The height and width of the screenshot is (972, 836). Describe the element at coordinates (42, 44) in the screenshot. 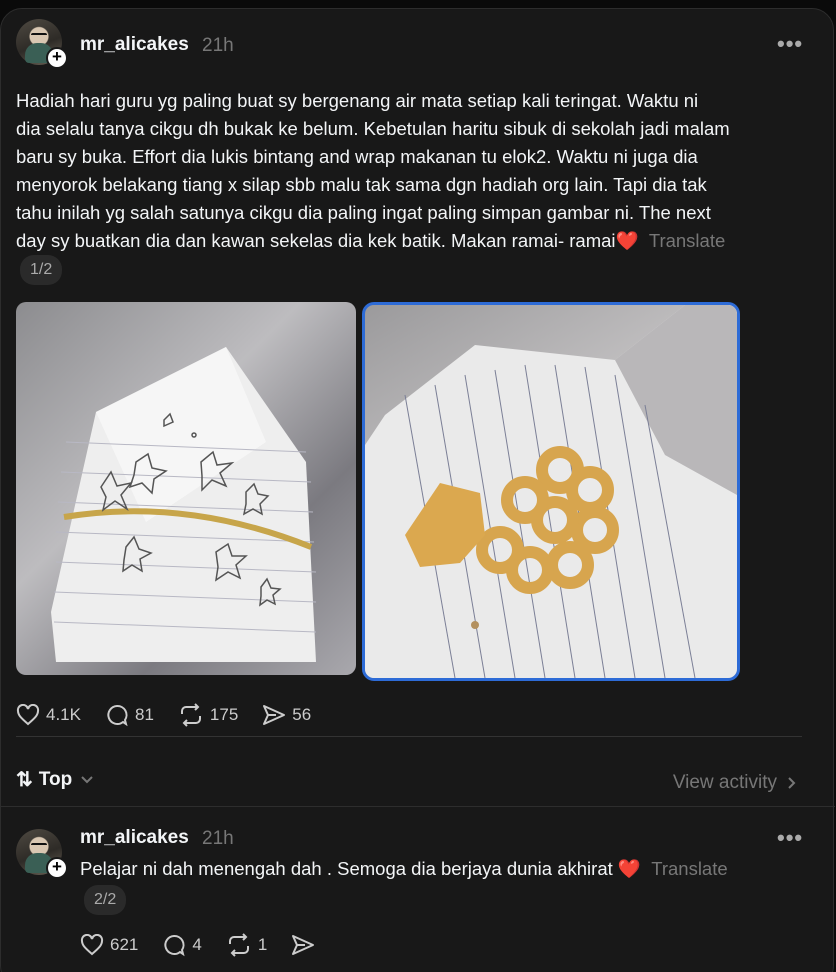

I see `avatar: +` at that location.